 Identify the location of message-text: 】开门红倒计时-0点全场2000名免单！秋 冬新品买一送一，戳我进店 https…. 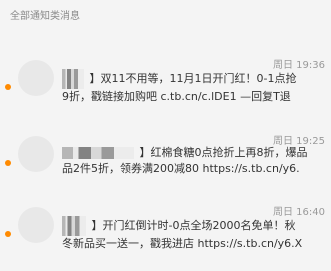
(194, 234).